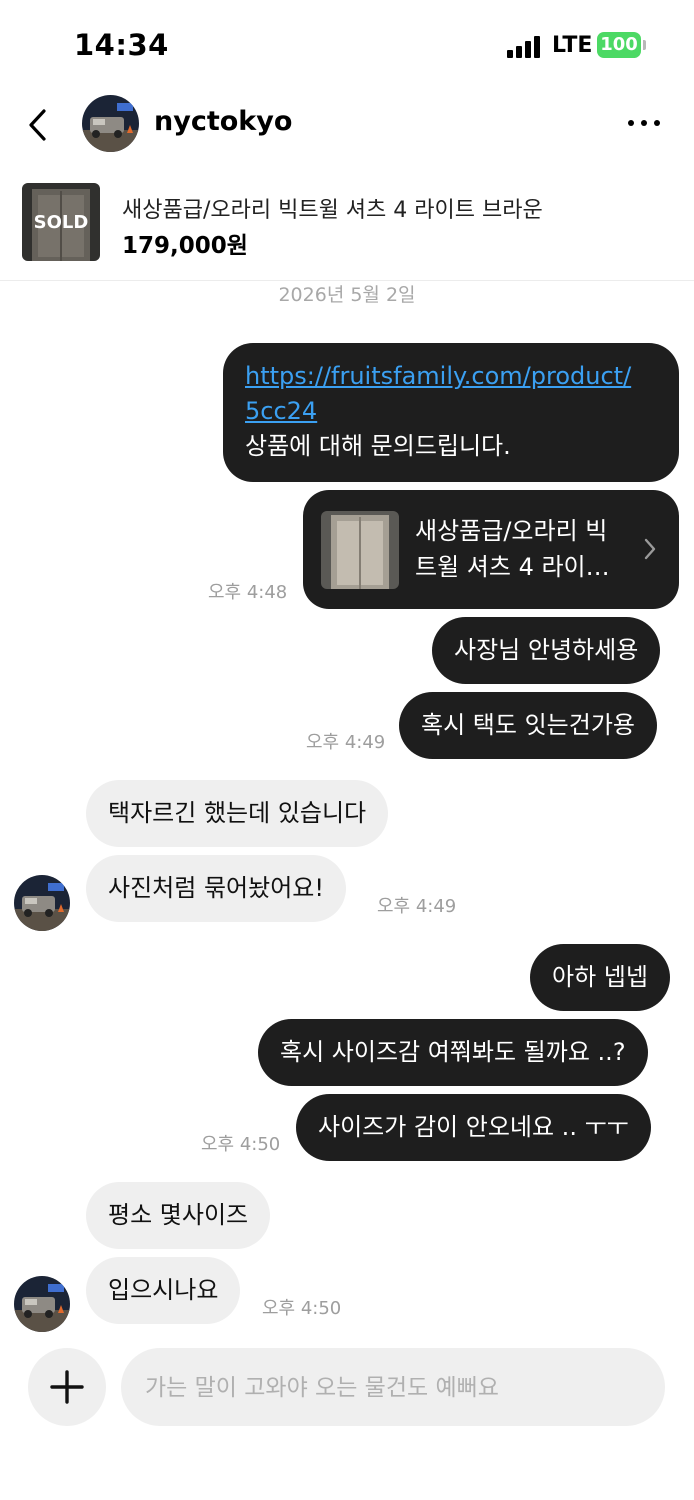 The height and width of the screenshot is (1500, 694). I want to click on message-bubble-outgoing: 혹시 사이즈감 여쭤봐도 될까요 ..?, so click(453, 1052).